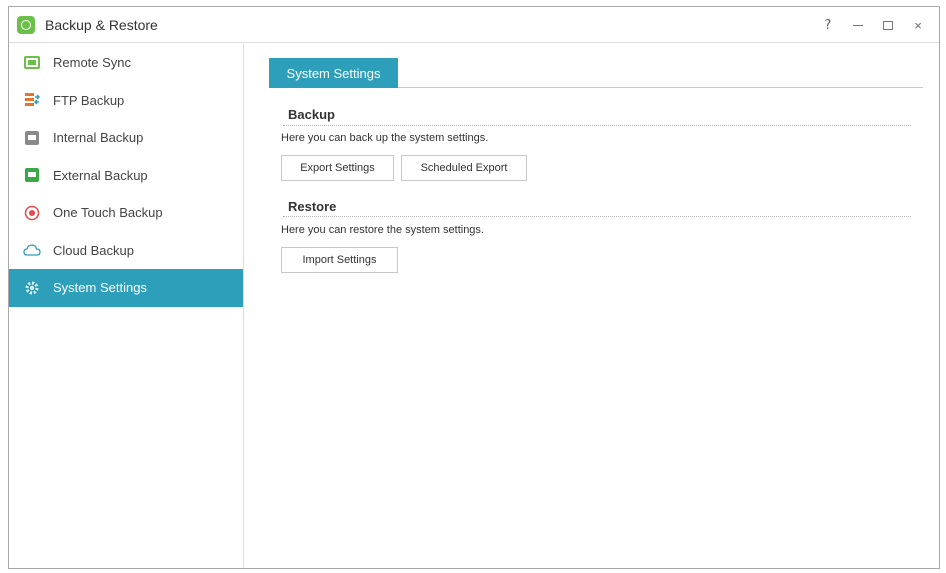 The height and width of the screenshot is (573, 946). What do you see at coordinates (126, 101) in the screenshot?
I see `sidebar-item-ftp-backup: FTP Backup` at bounding box center [126, 101].